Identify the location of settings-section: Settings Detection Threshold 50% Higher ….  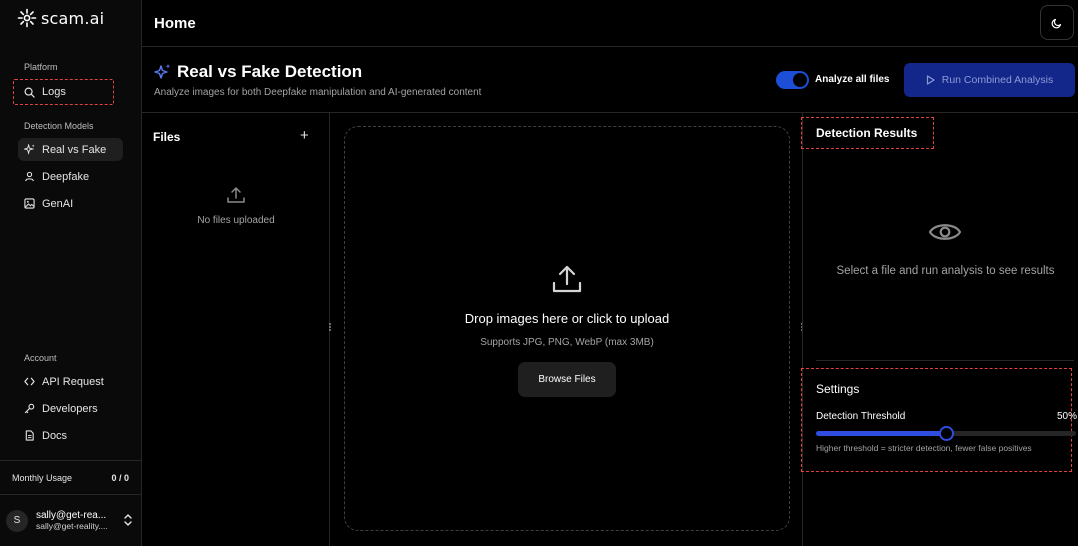
(939, 420).